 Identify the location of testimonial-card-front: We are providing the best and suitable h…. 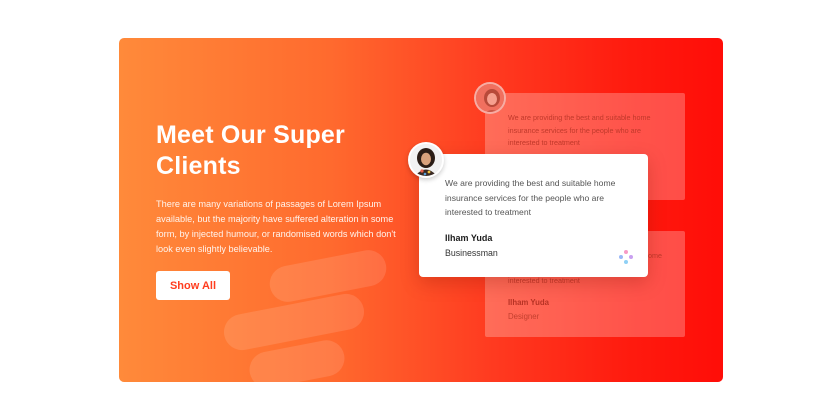
(533, 215).